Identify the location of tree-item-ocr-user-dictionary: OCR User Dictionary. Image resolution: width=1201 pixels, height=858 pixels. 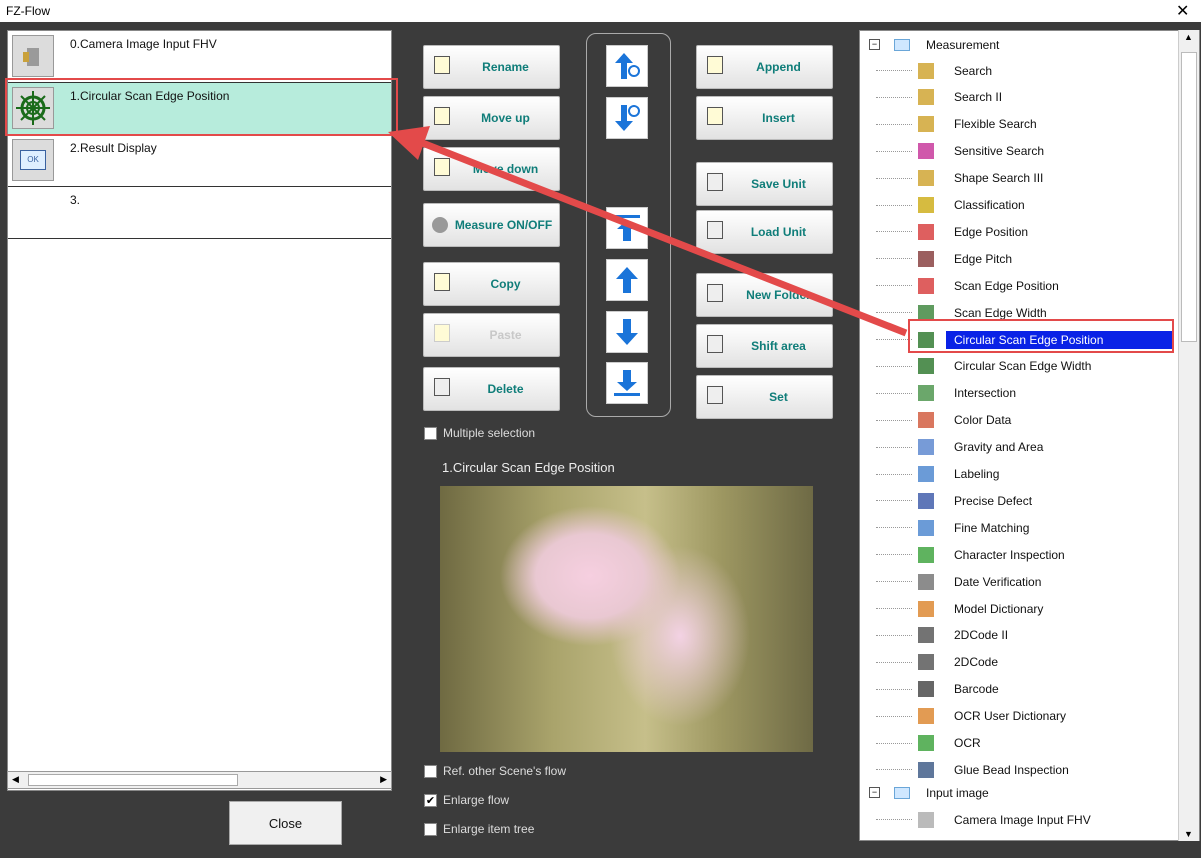
(1020, 716).